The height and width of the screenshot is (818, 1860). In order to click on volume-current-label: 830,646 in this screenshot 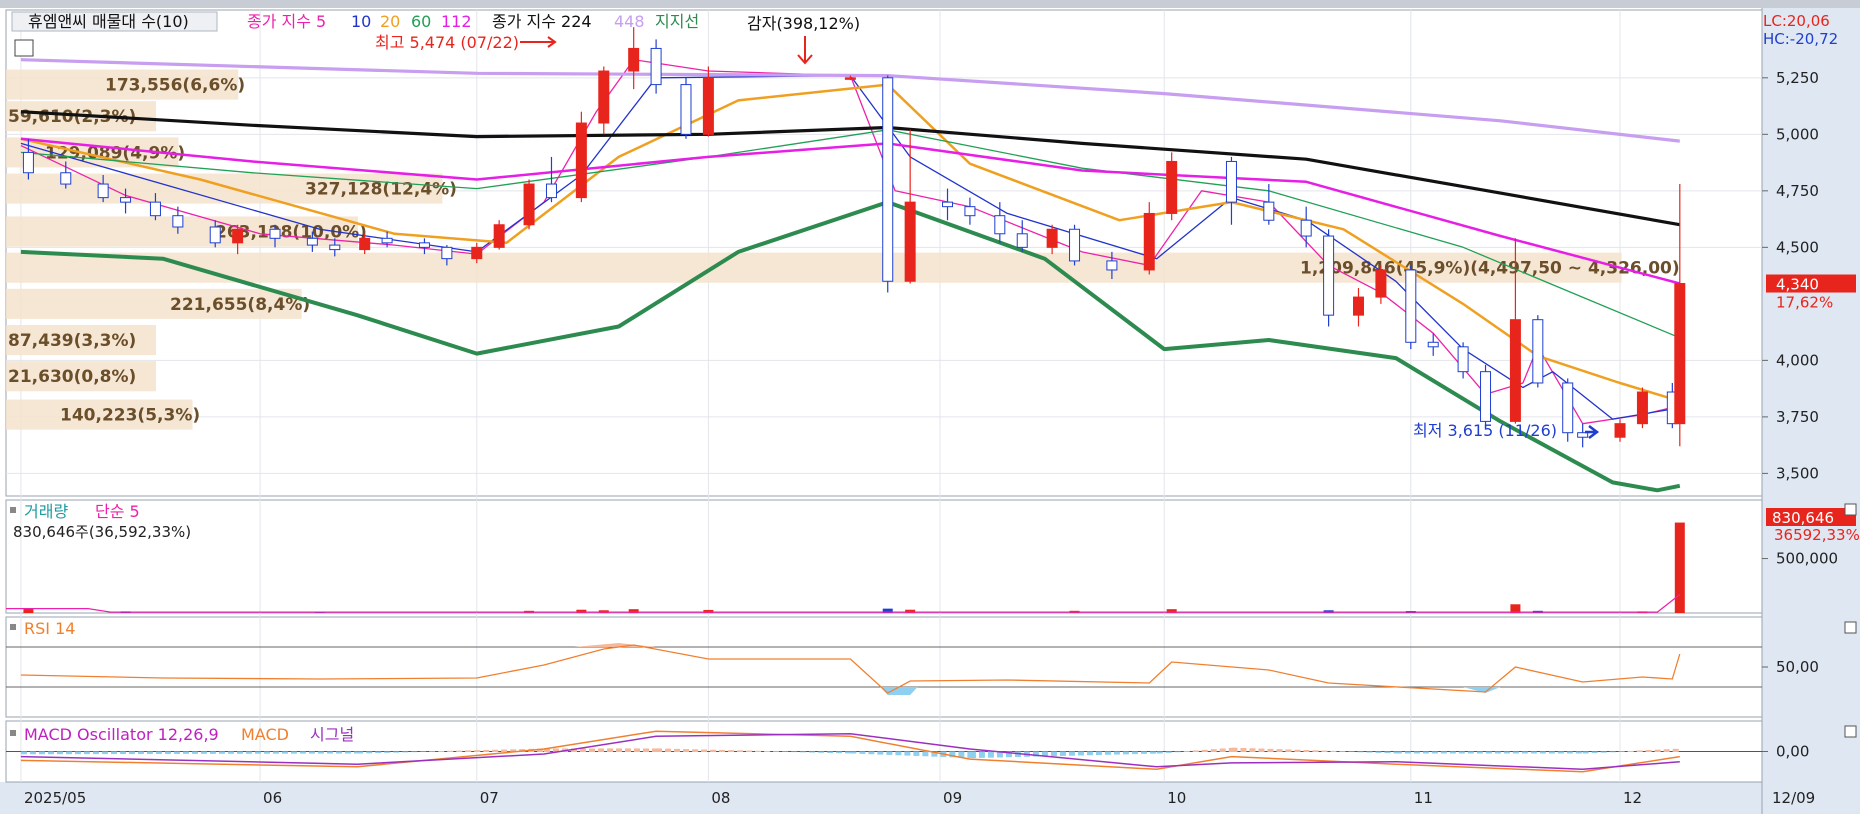, I will do `click(1803, 518)`.